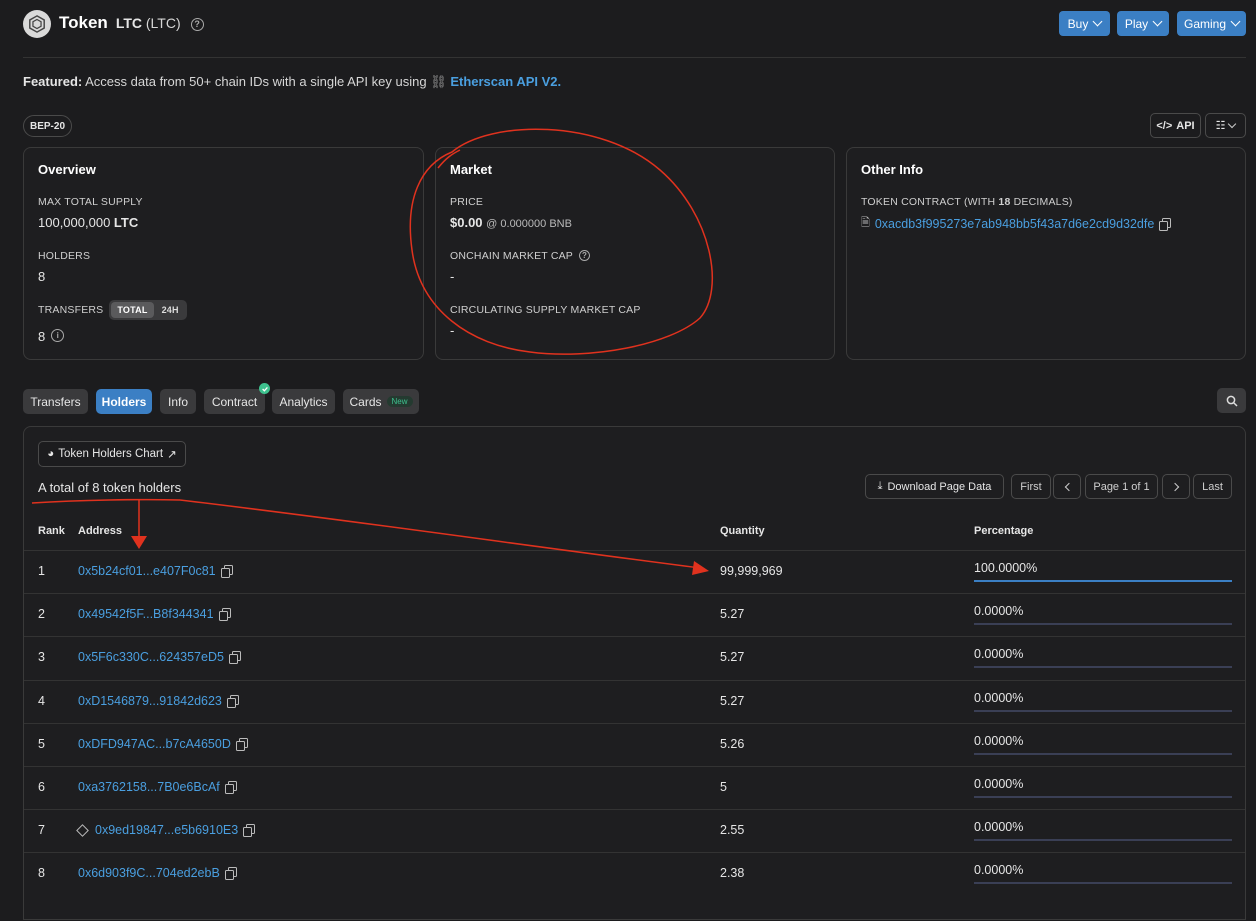 The height and width of the screenshot is (921, 1256). What do you see at coordinates (751, 571) in the screenshot?
I see `holder-quantity: 99,999,969` at bounding box center [751, 571].